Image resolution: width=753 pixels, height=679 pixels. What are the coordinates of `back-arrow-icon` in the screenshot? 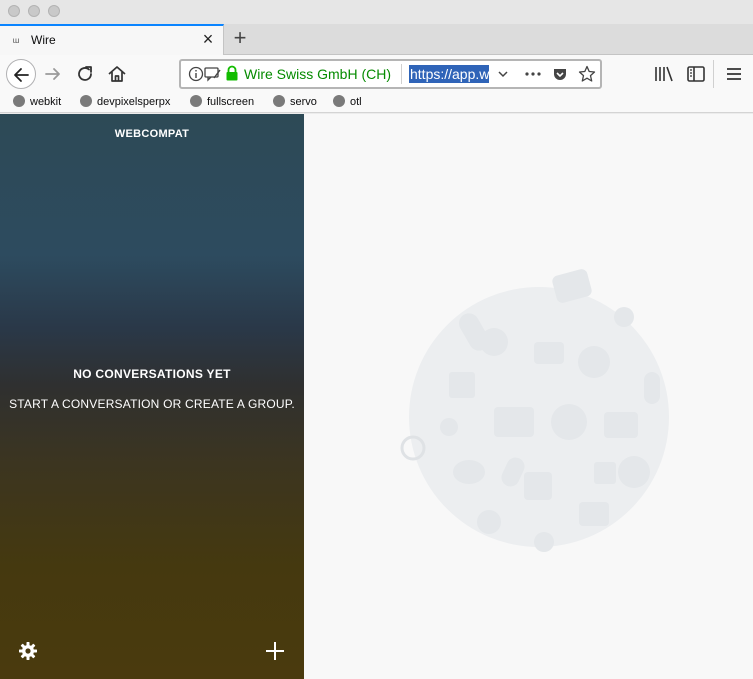 It's located at (21, 75).